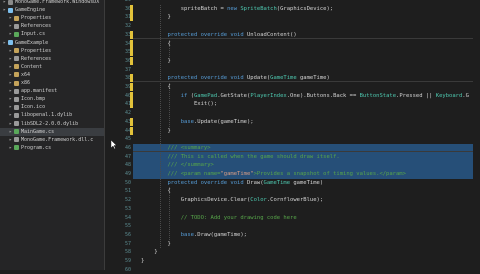 The height and width of the screenshot is (274, 480). I want to click on explorer-item: ▸ x64, so click(52, 75).